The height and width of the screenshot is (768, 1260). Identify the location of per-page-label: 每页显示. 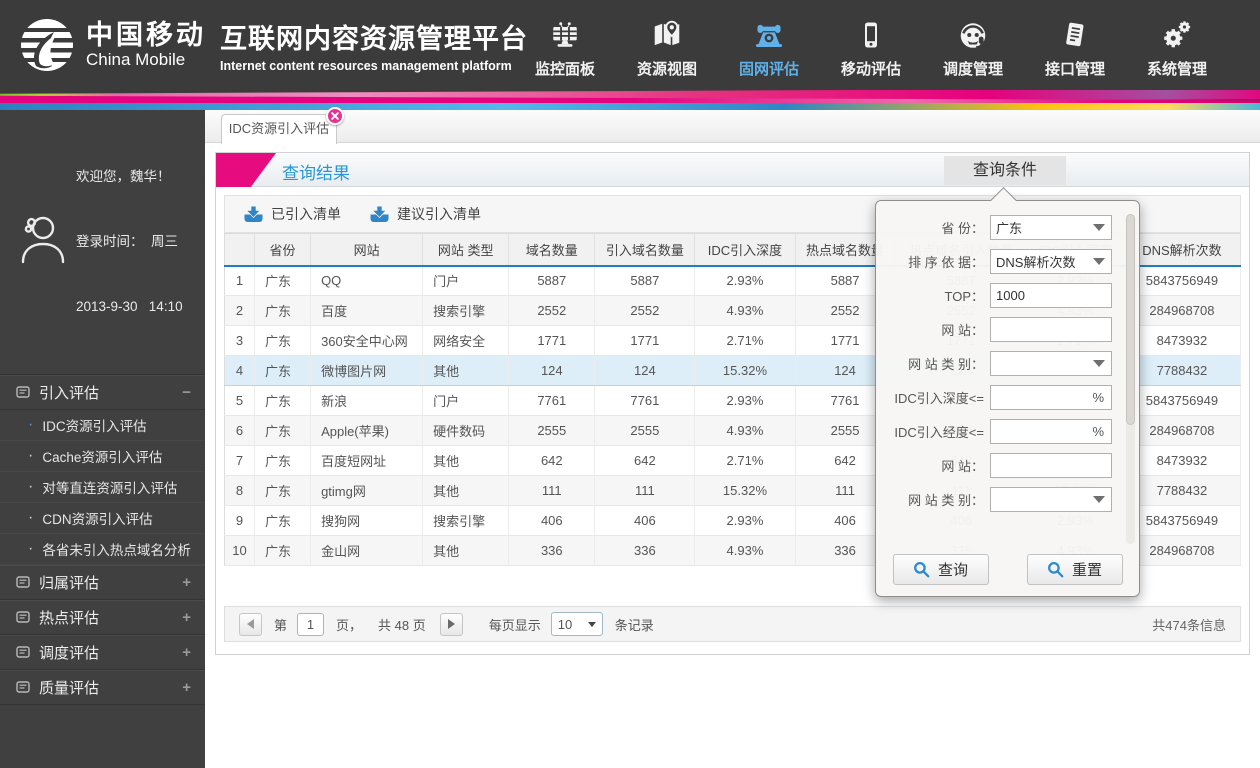
(514, 625).